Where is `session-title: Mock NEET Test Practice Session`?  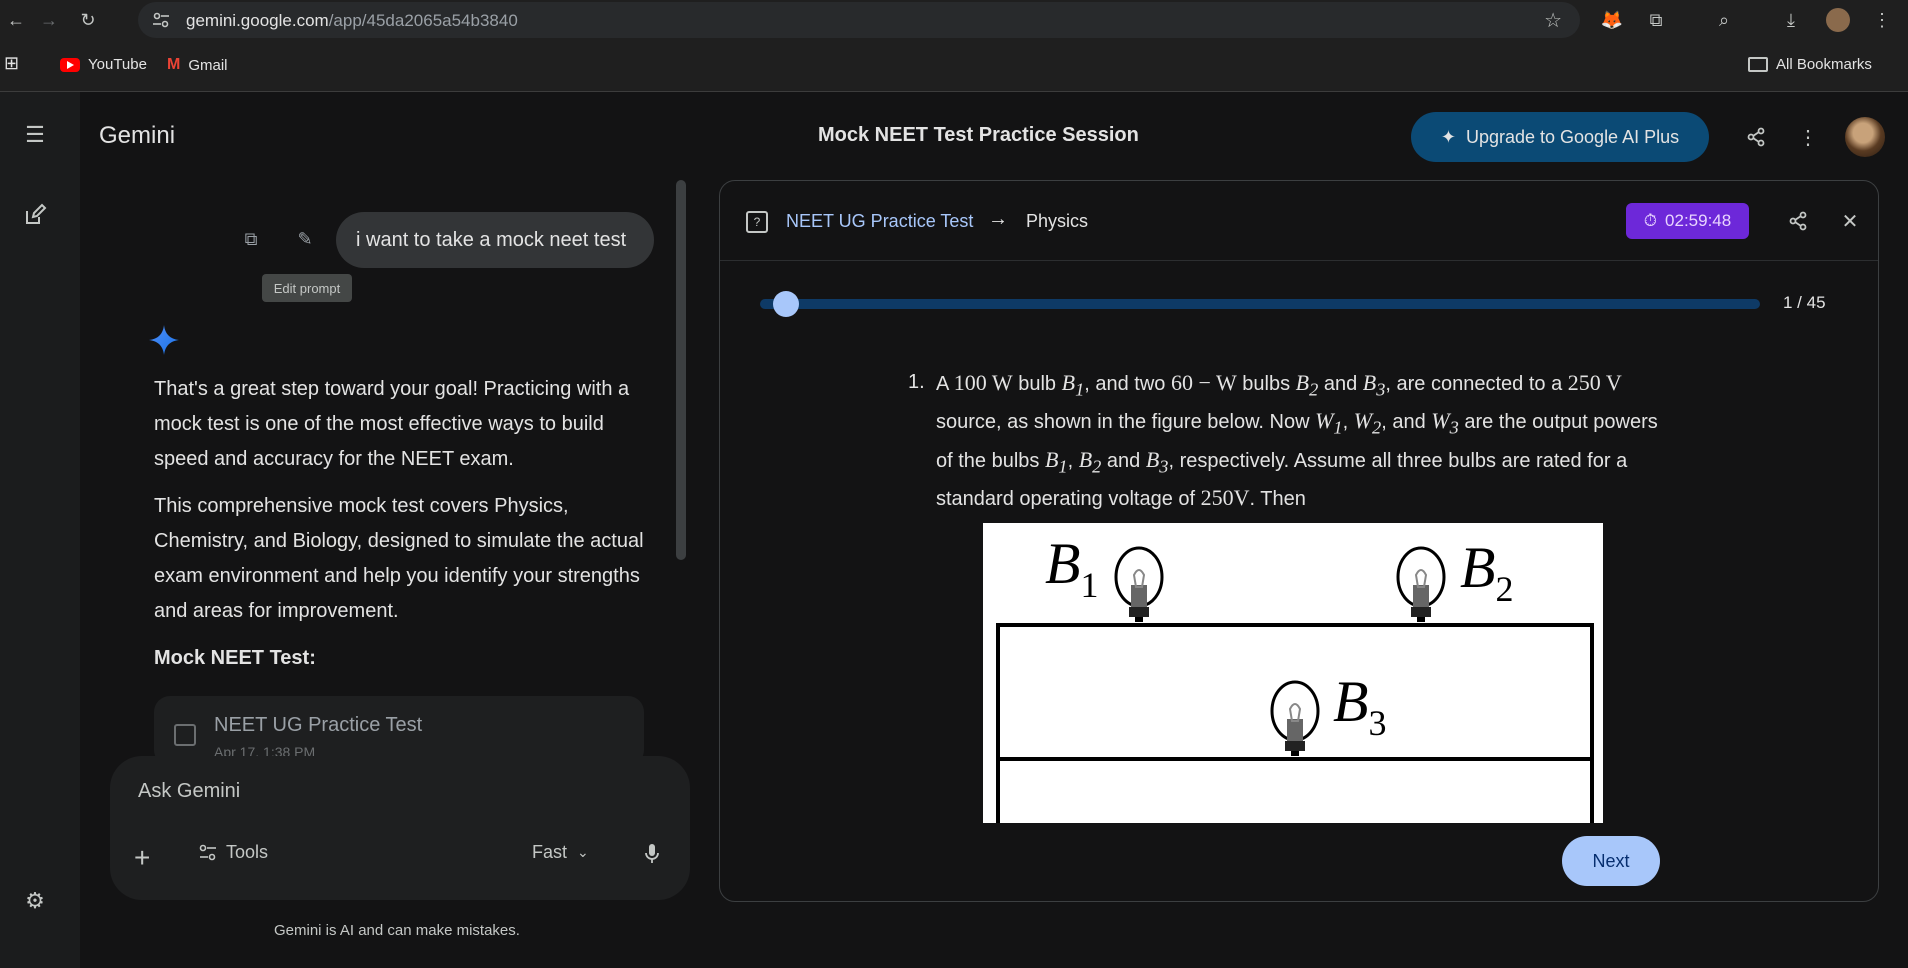 session-title: Mock NEET Test Practice Session is located at coordinates (978, 135).